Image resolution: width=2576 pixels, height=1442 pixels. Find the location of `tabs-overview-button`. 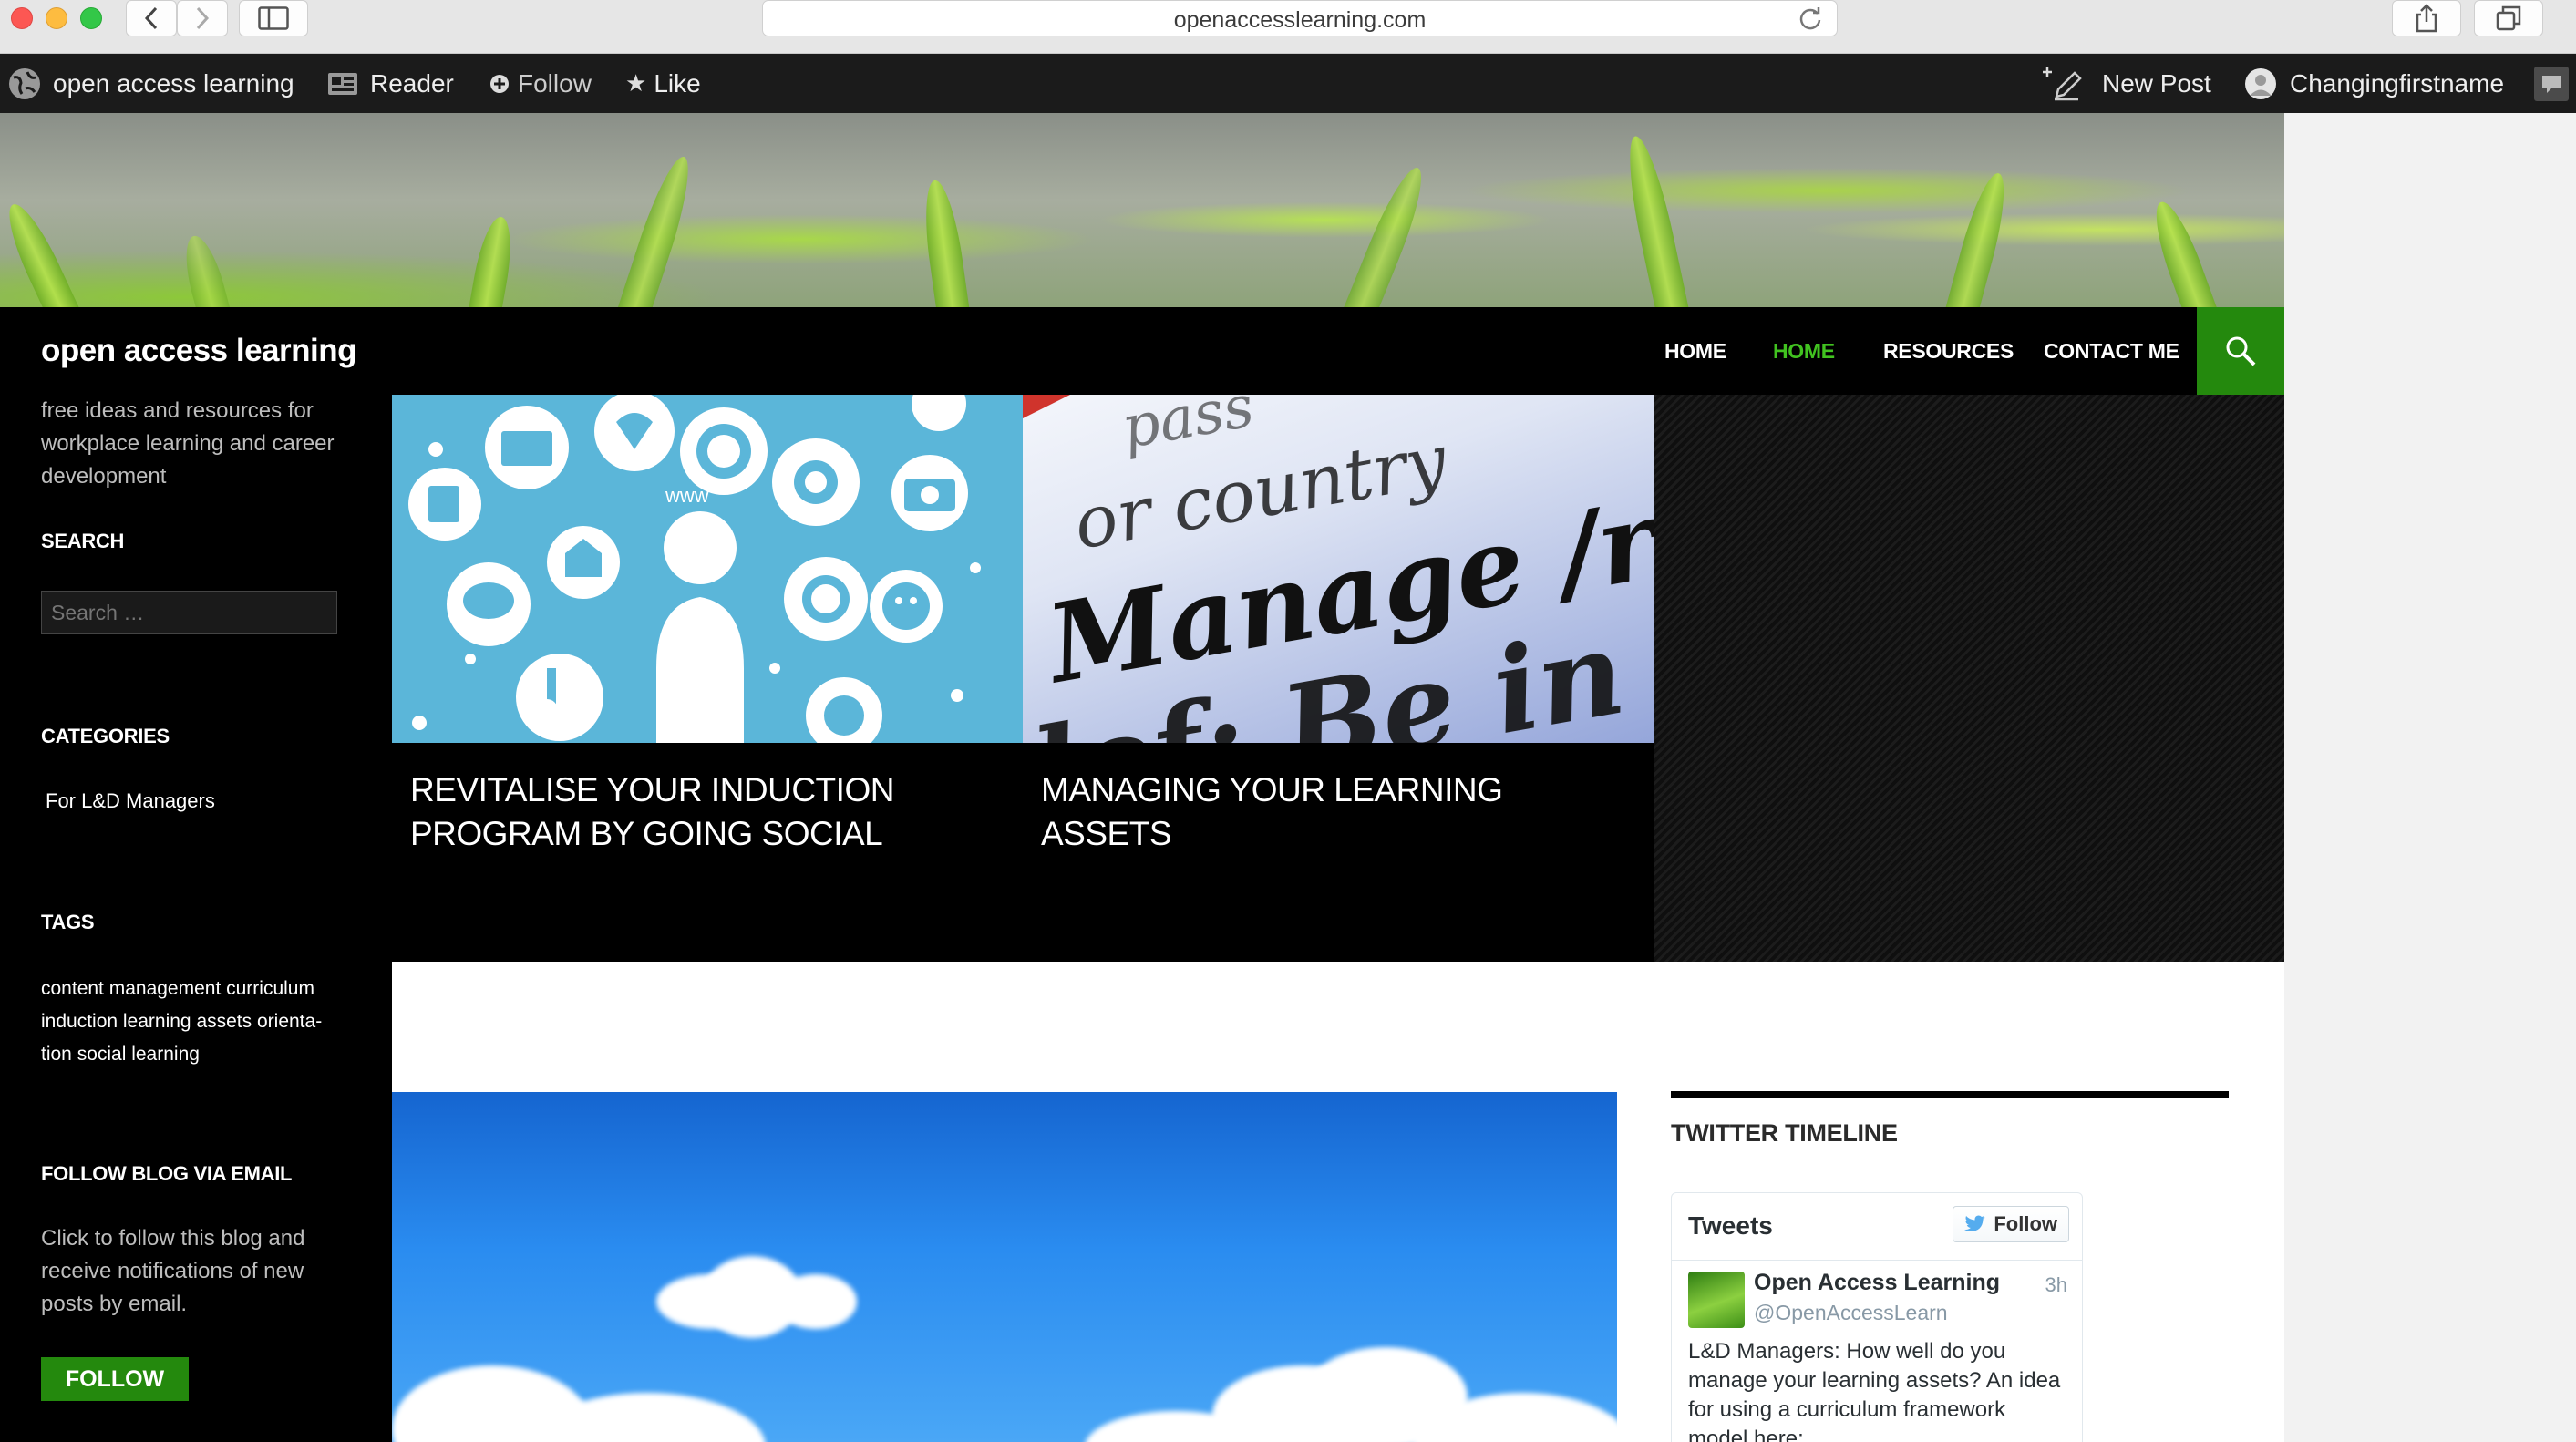

tabs-overview-button is located at coordinates (2508, 18).